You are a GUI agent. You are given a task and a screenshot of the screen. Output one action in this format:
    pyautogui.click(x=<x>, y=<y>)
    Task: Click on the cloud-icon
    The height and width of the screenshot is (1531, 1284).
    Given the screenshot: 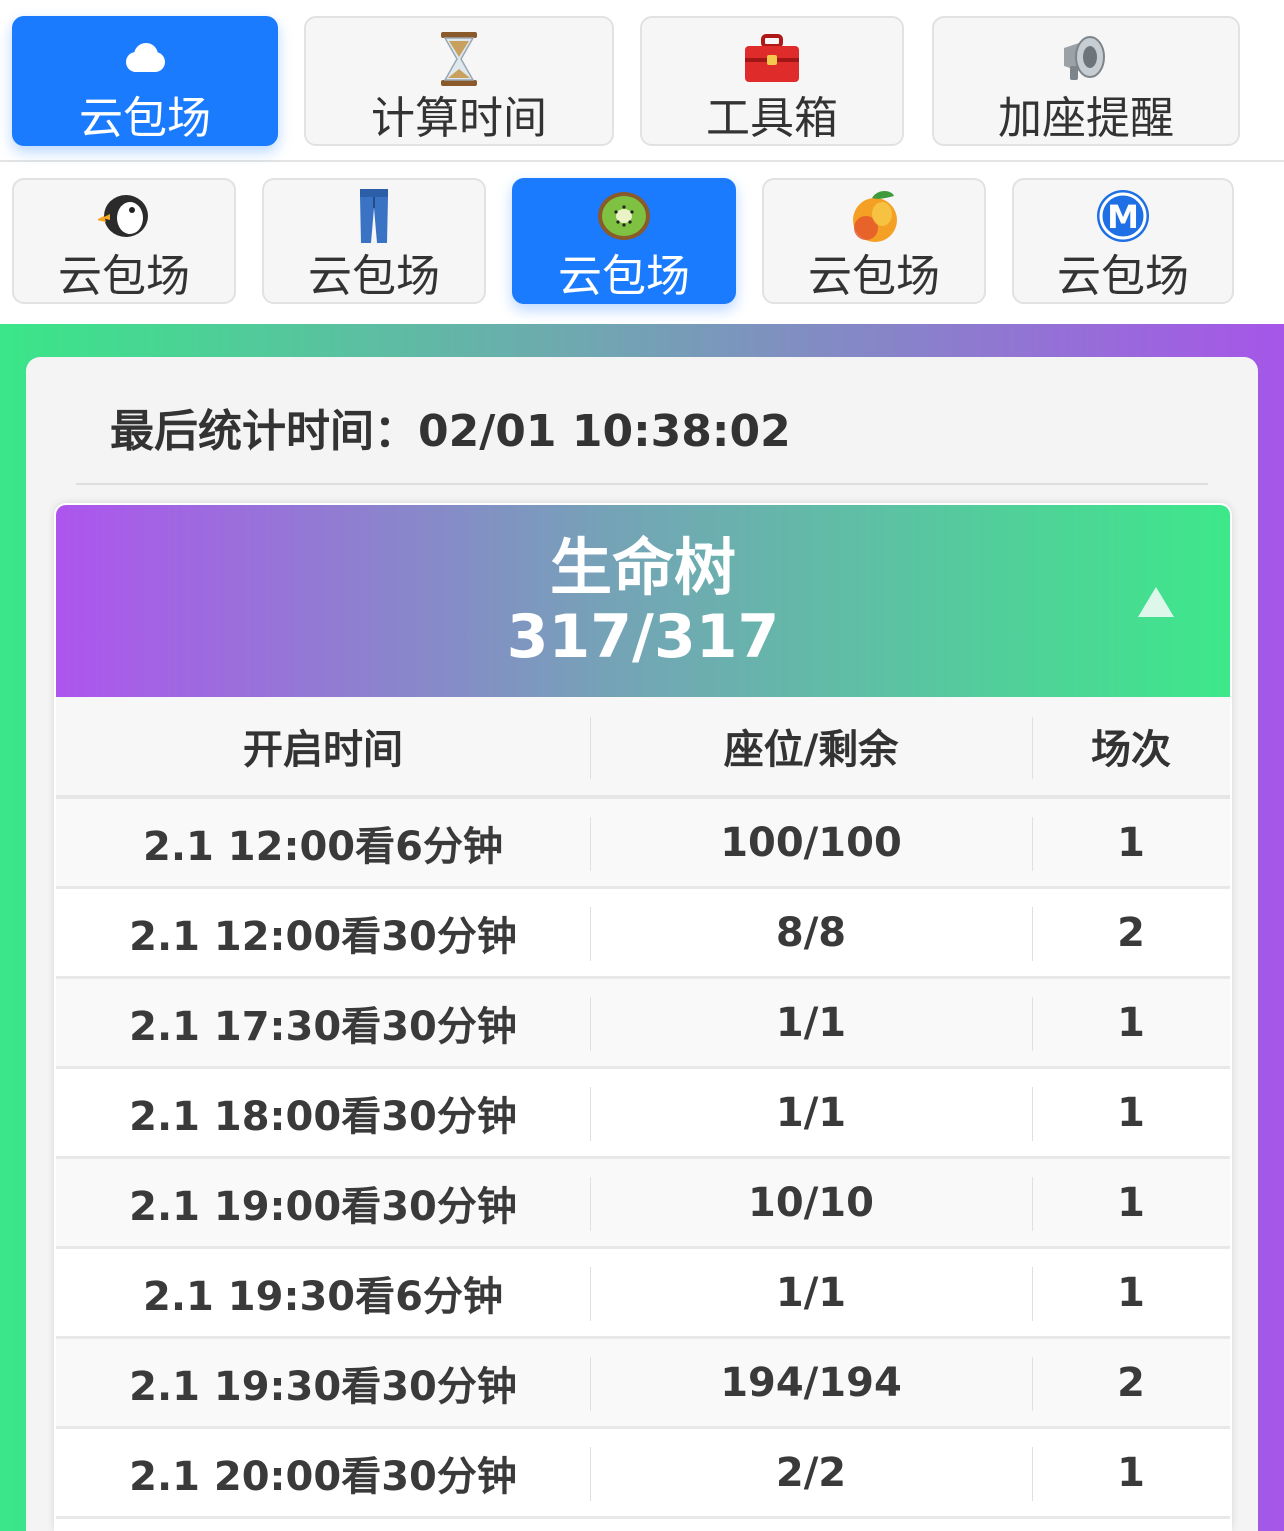 What is the action you would take?
    pyautogui.click(x=145, y=59)
    